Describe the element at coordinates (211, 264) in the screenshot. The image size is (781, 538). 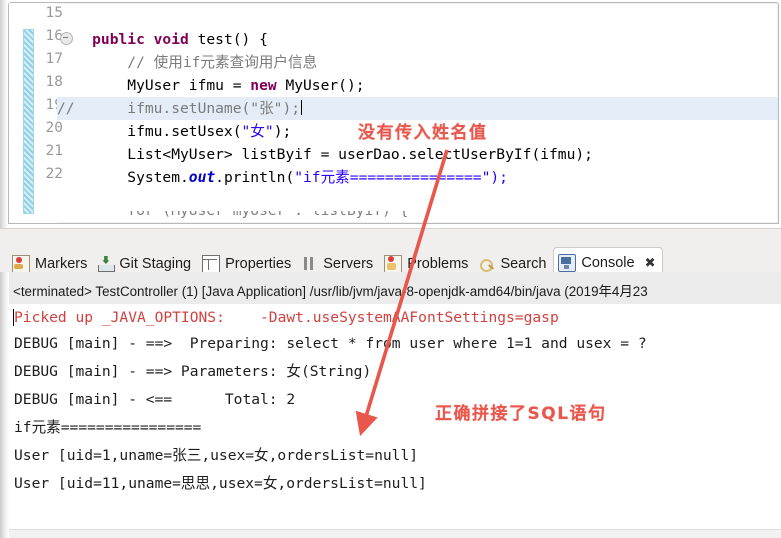
I see `properties-icon` at that location.